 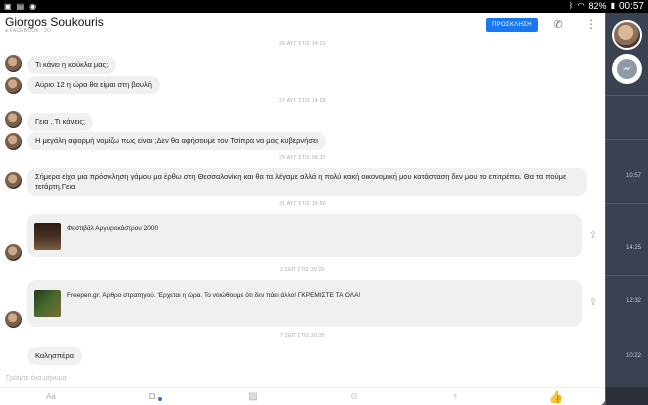 What do you see at coordinates (302, 270) in the screenshot?
I see `timestamp: 3 ΣΕΠ ΣΤΙΣ 20:26` at bounding box center [302, 270].